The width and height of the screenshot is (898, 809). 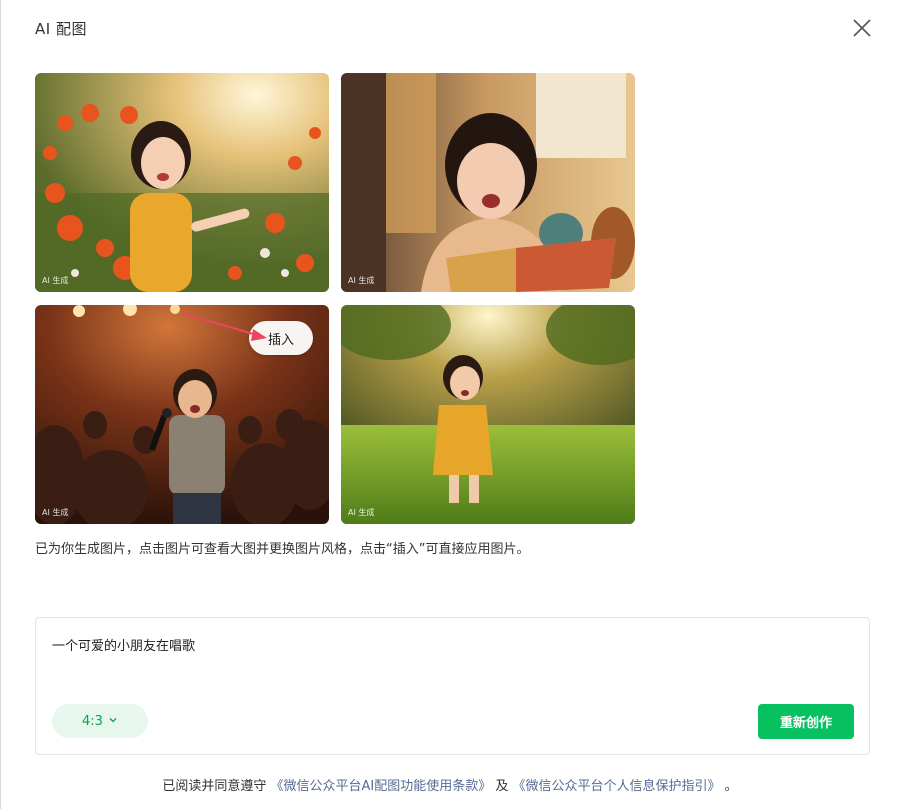 I want to click on generated-image-2: AI 生成, so click(x=488, y=182).